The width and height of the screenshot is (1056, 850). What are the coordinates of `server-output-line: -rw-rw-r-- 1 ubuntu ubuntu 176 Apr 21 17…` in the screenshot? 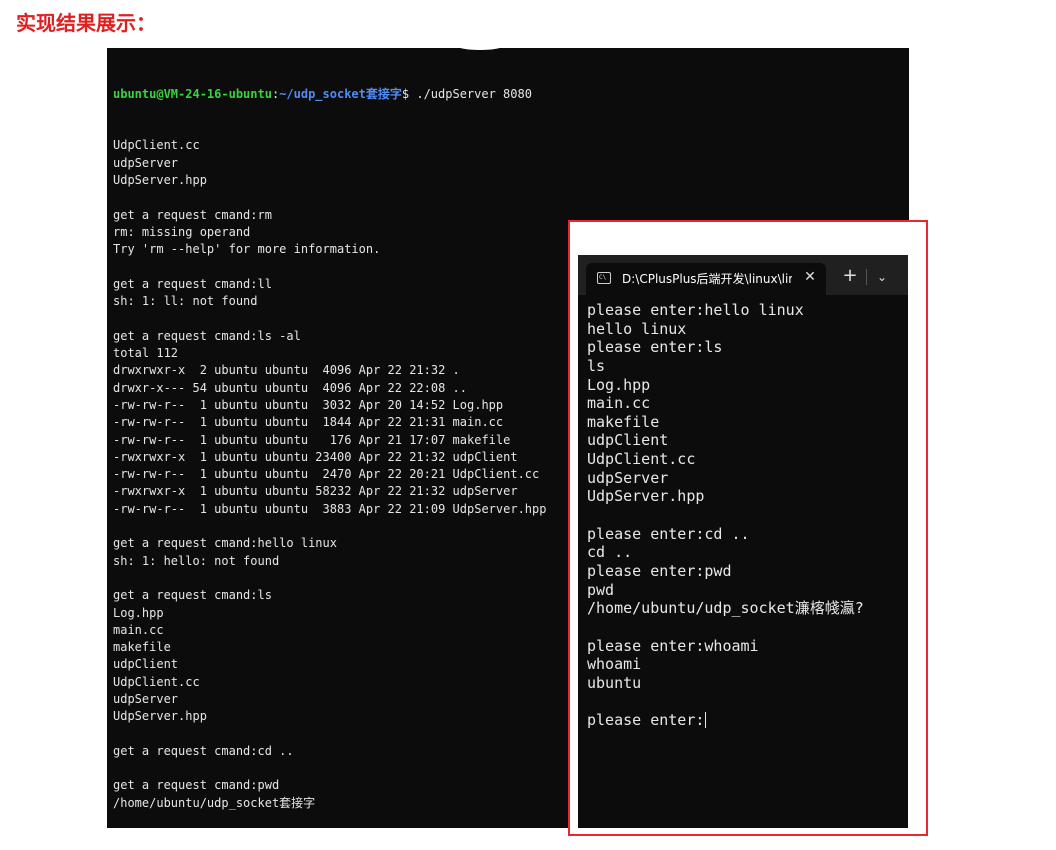 It's located at (312, 439).